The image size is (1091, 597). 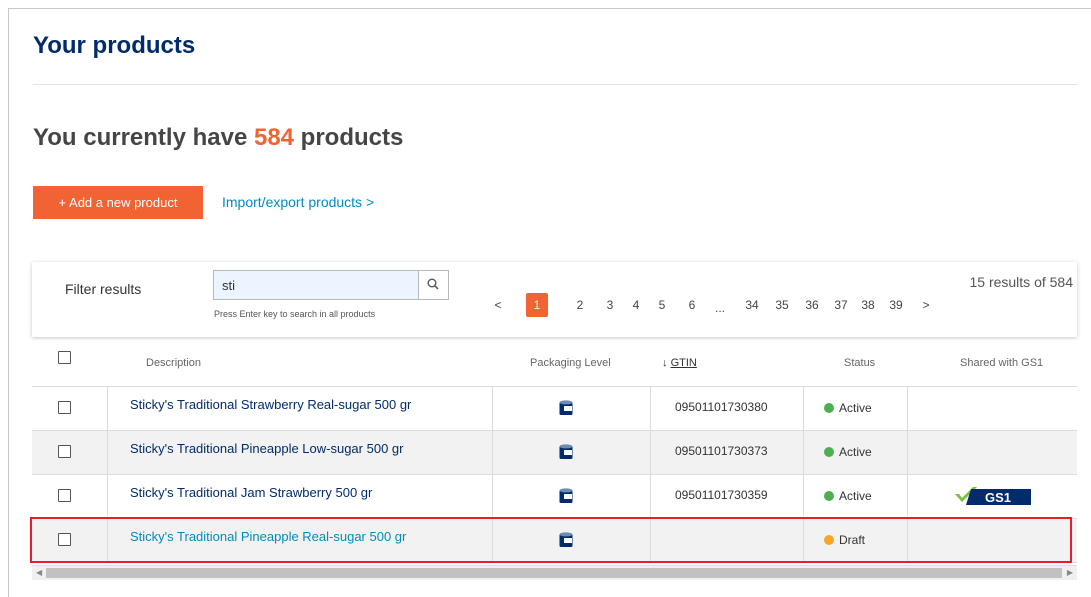 I want to click on count-prefix: You currently have, so click(x=143, y=137).